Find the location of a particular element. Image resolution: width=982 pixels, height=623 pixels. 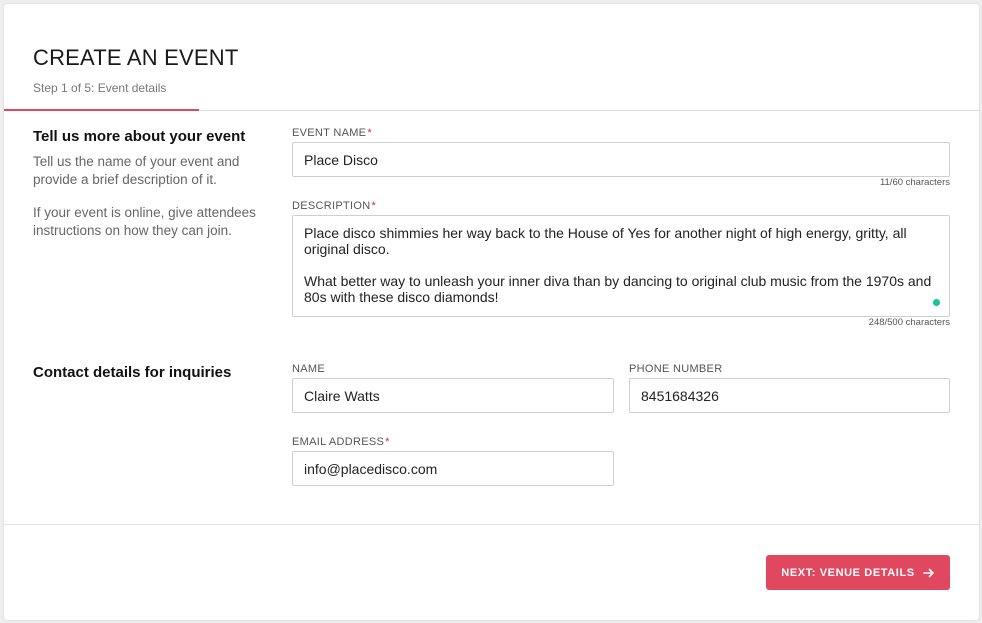

page-title: CREATE AN EVENT is located at coordinates (136, 57).